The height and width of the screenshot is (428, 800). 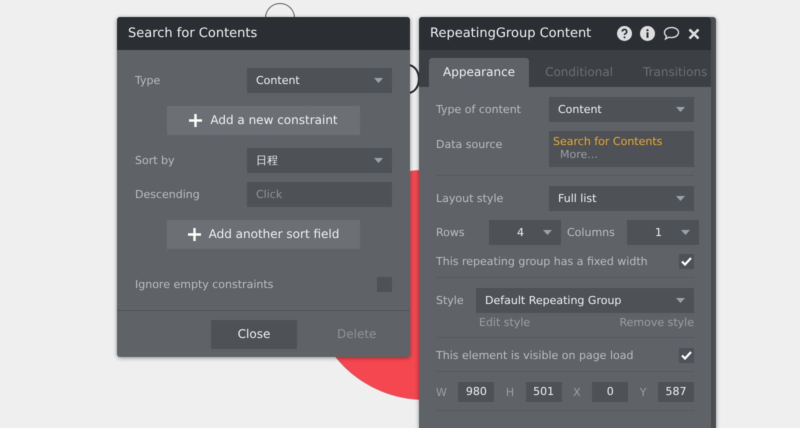 What do you see at coordinates (577, 392) in the screenshot?
I see `dimension-label: X` at bounding box center [577, 392].